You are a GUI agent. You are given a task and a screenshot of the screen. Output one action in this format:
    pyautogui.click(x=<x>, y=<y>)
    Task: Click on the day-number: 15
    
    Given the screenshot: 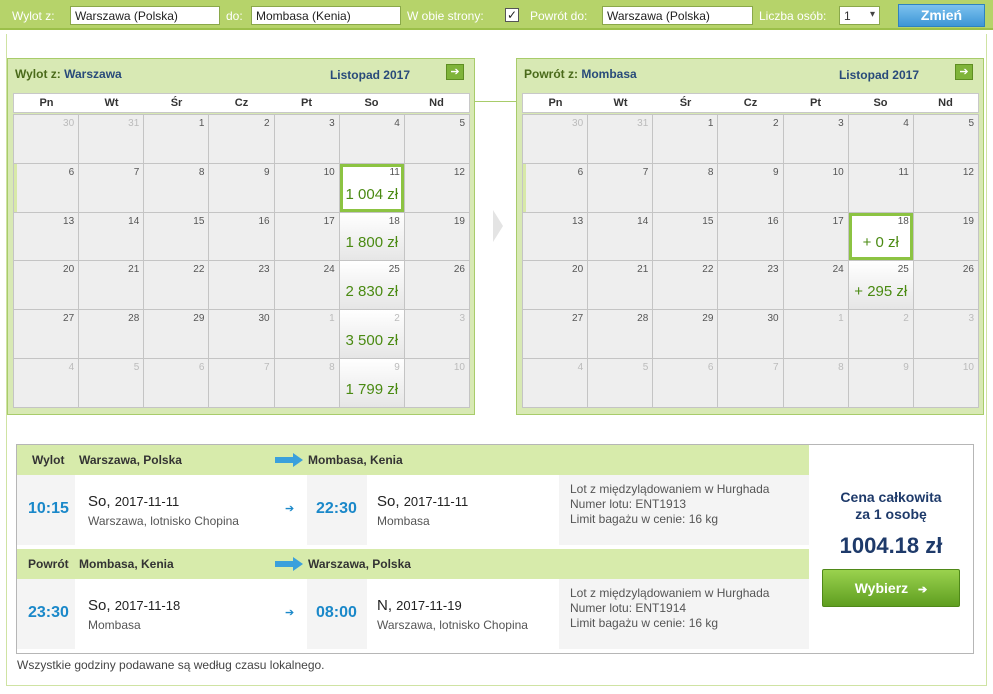 What is the action you would take?
    pyautogui.click(x=199, y=221)
    